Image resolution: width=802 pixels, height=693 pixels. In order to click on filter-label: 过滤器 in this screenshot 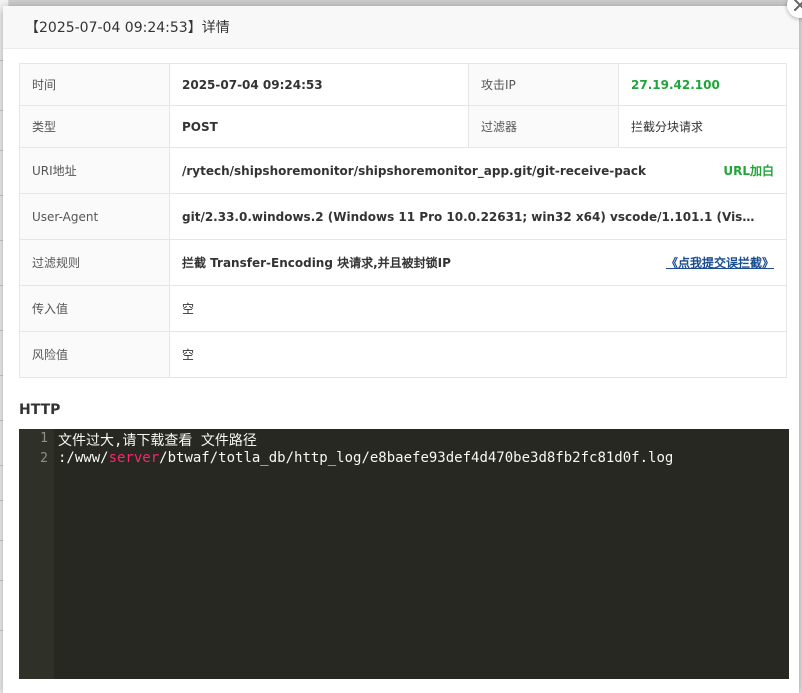, I will do `click(543, 126)`.